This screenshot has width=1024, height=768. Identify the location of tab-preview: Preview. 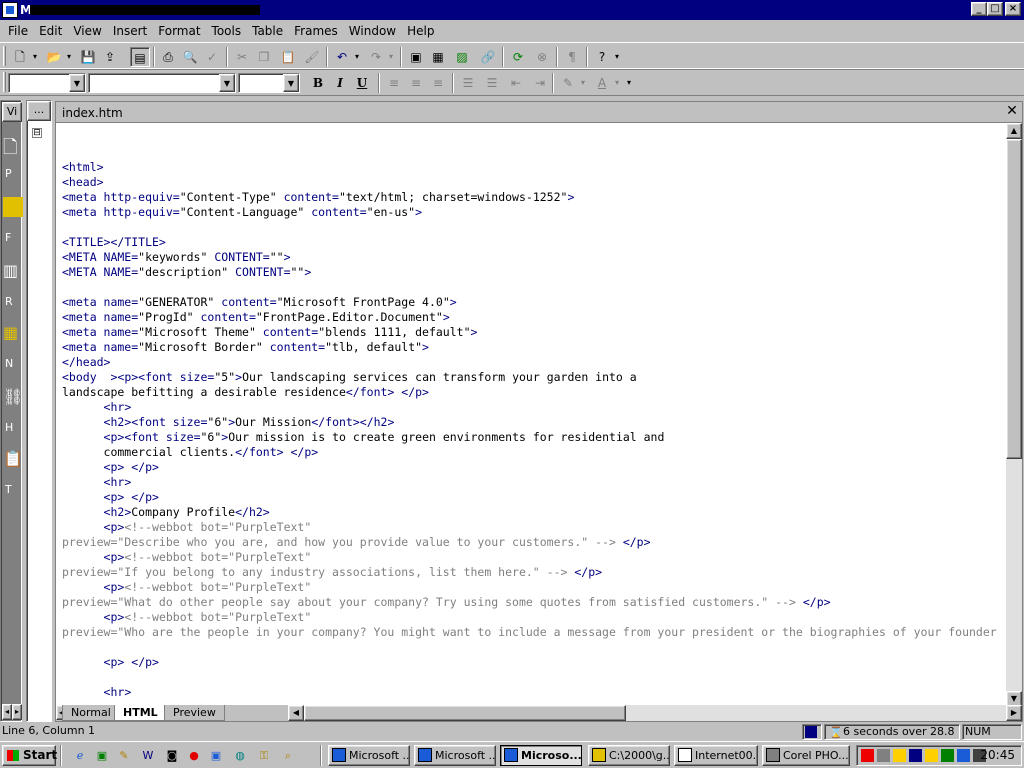
(194, 713).